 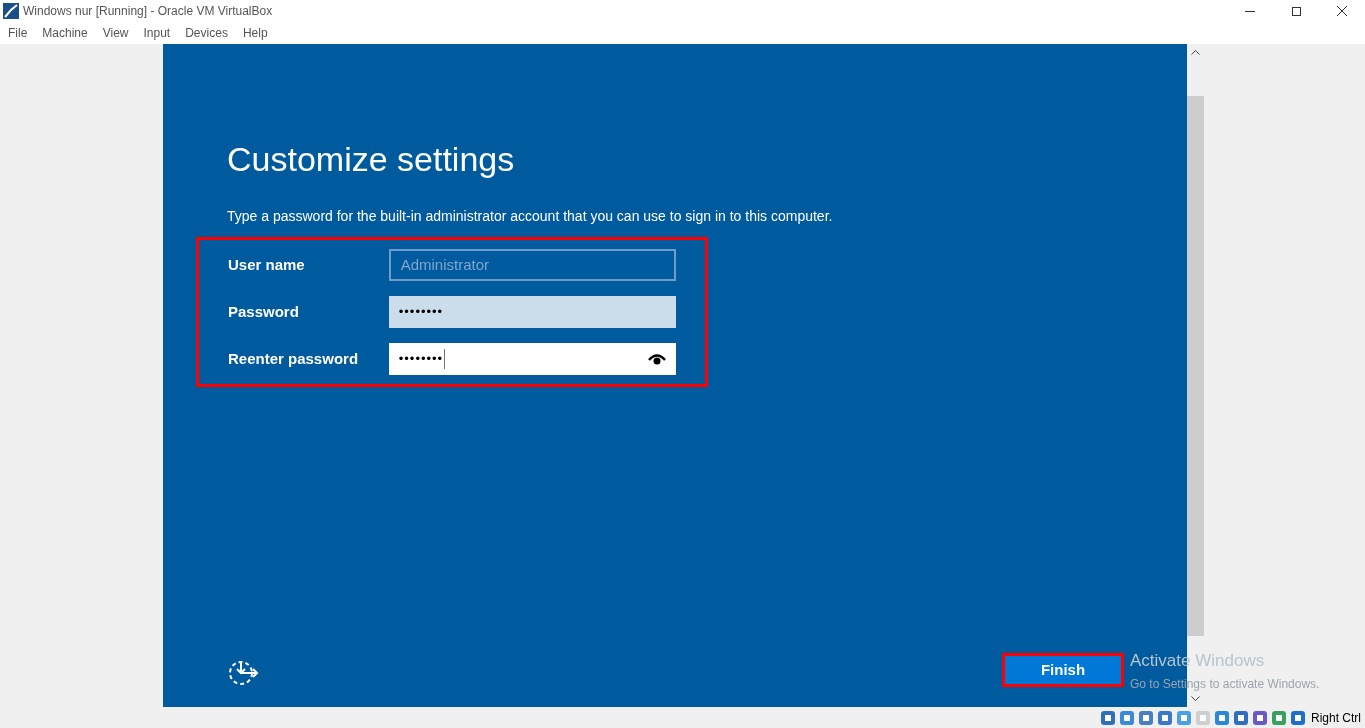 What do you see at coordinates (11, 11) in the screenshot?
I see `app-icon` at bounding box center [11, 11].